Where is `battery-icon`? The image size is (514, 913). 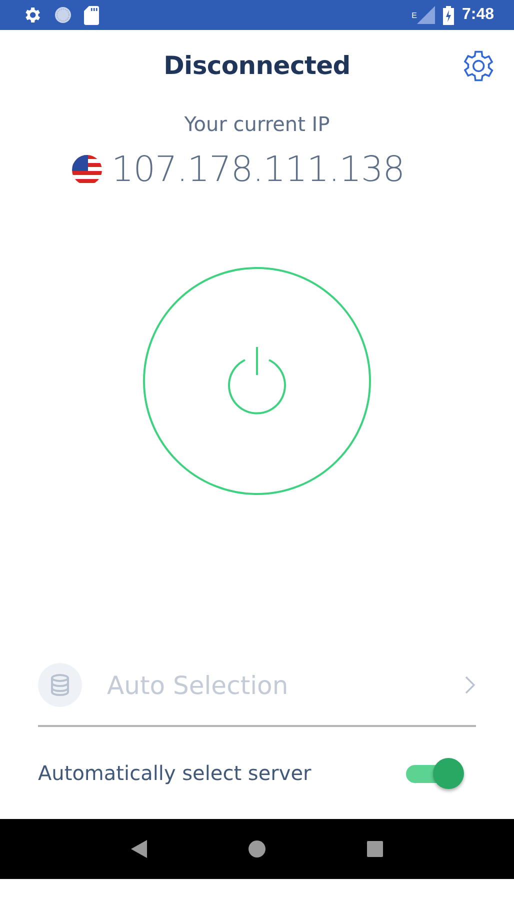
battery-icon is located at coordinates (448, 15).